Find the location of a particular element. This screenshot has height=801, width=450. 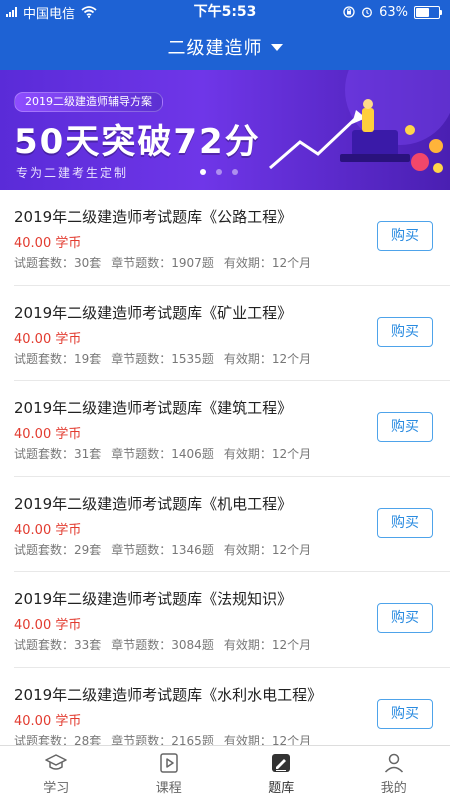

course-meta: 试题套数：28套章节题数：2165题有效期：12个月 is located at coordinates (167, 739).